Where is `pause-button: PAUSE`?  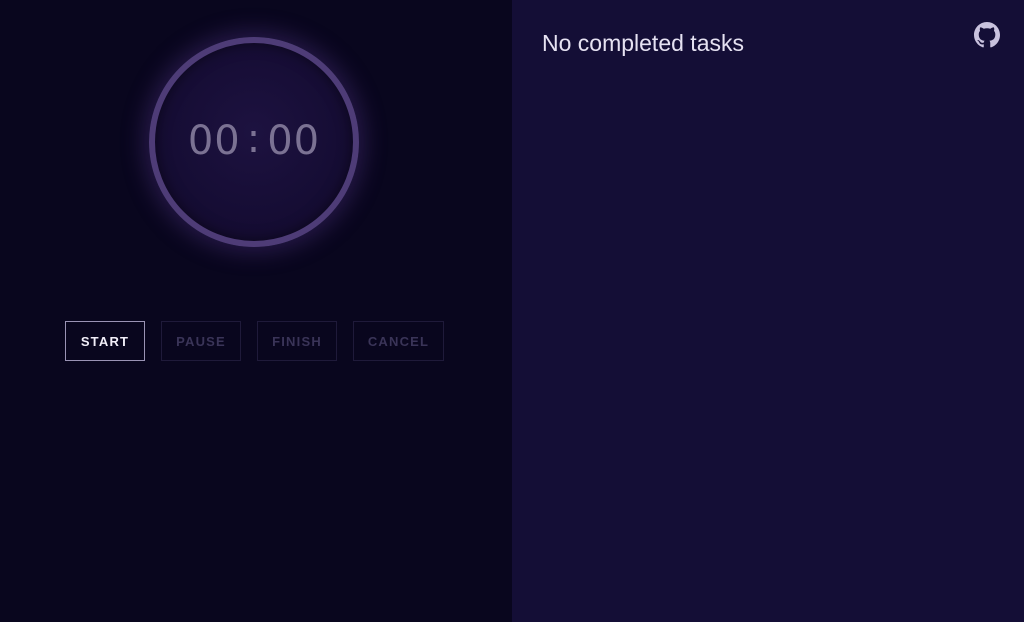 pause-button: PAUSE is located at coordinates (201, 341).